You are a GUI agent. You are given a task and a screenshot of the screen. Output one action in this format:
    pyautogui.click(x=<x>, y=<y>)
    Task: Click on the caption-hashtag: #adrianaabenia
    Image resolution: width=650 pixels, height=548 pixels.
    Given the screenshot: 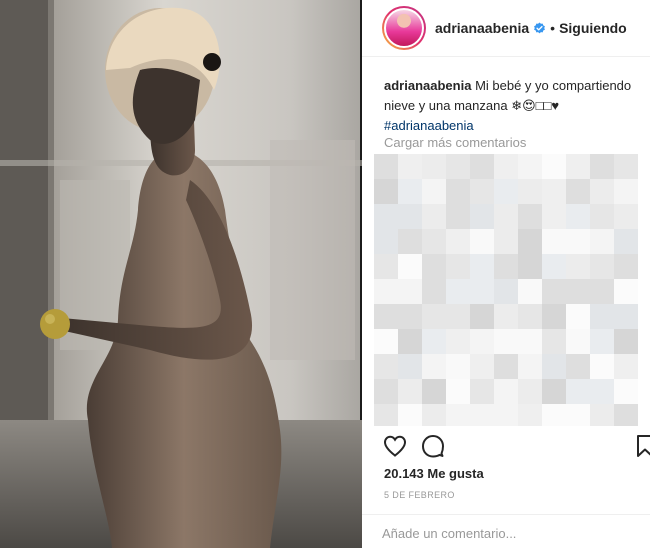 What is the action you would take?
    pyautogui.click(x=513, y=126)
    